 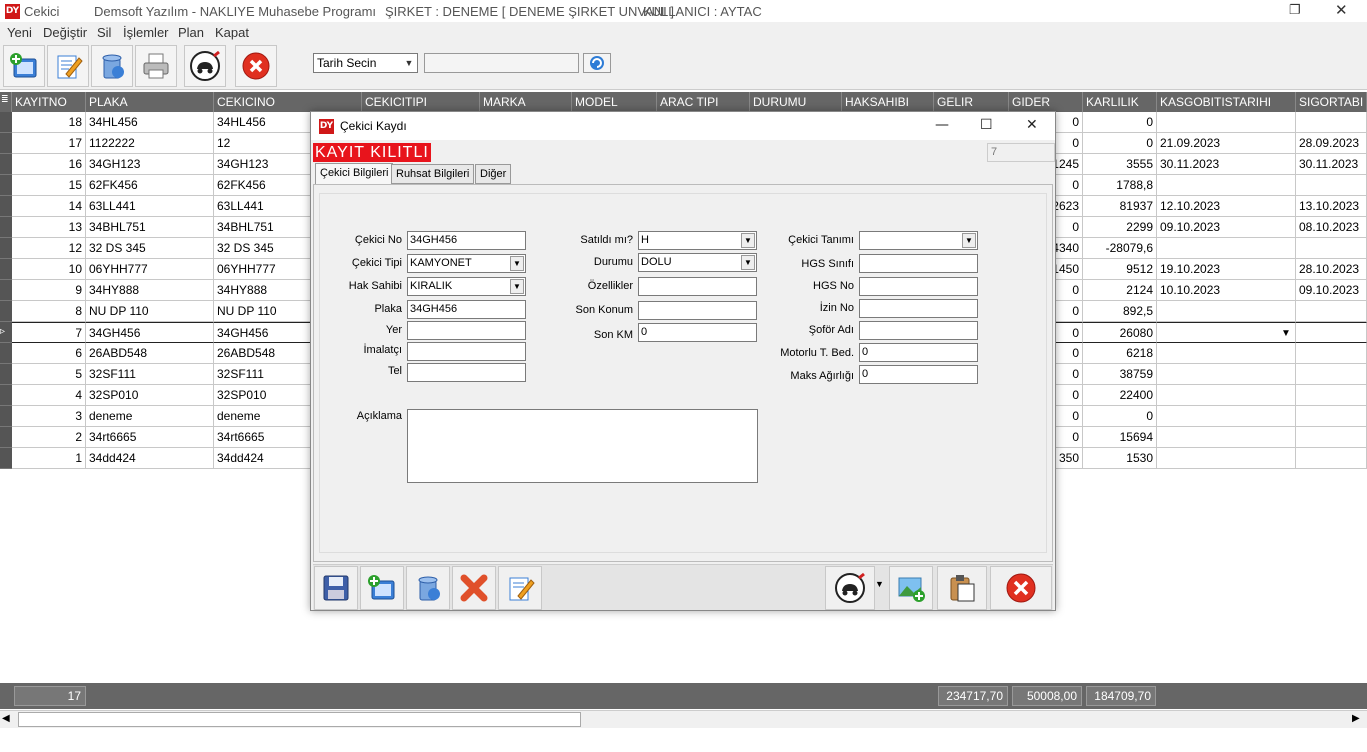 I want to click on cekici-tanimi-select: ▼, so click(x=918, y=240).